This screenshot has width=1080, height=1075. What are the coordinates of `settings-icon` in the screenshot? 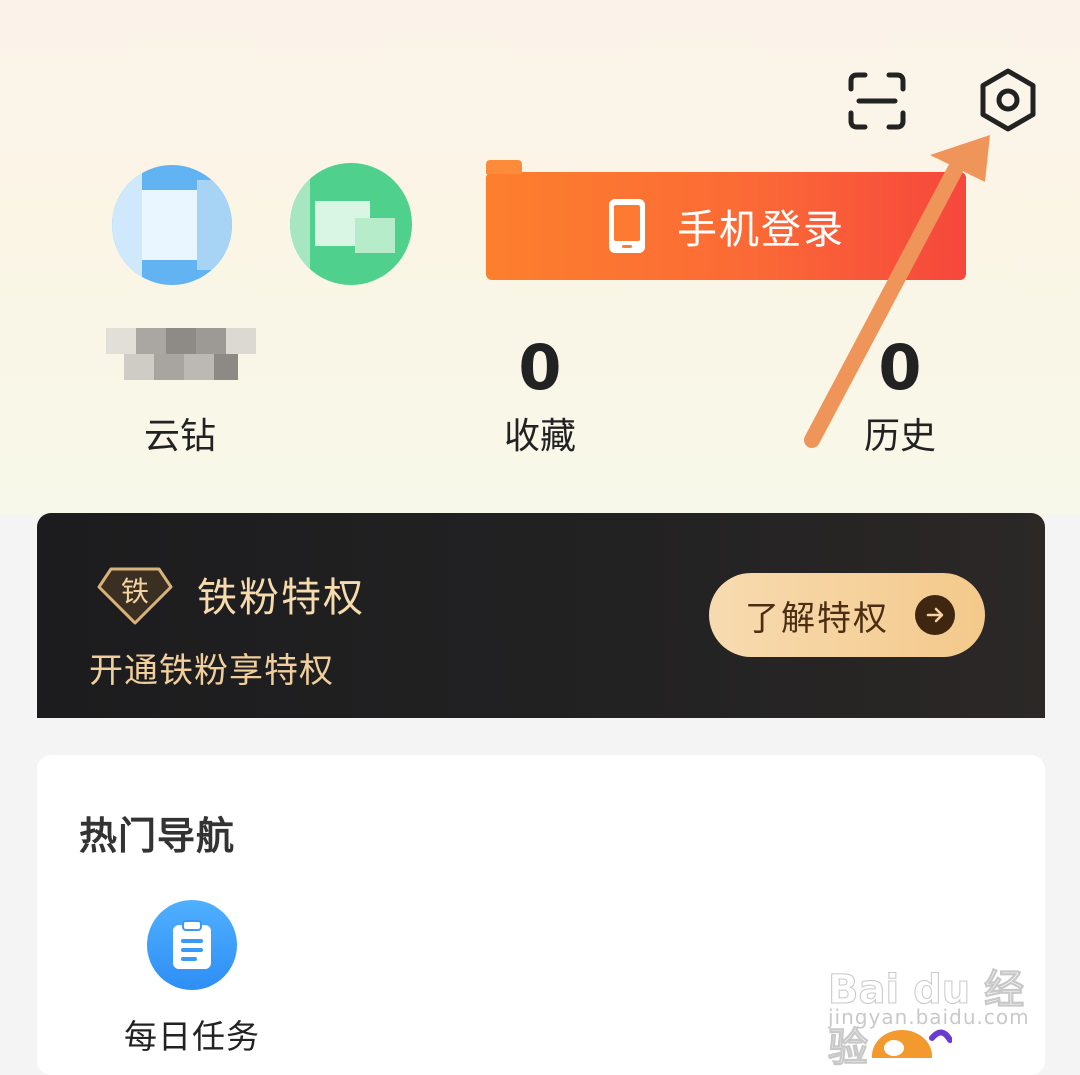 It's located at (1008, 100).